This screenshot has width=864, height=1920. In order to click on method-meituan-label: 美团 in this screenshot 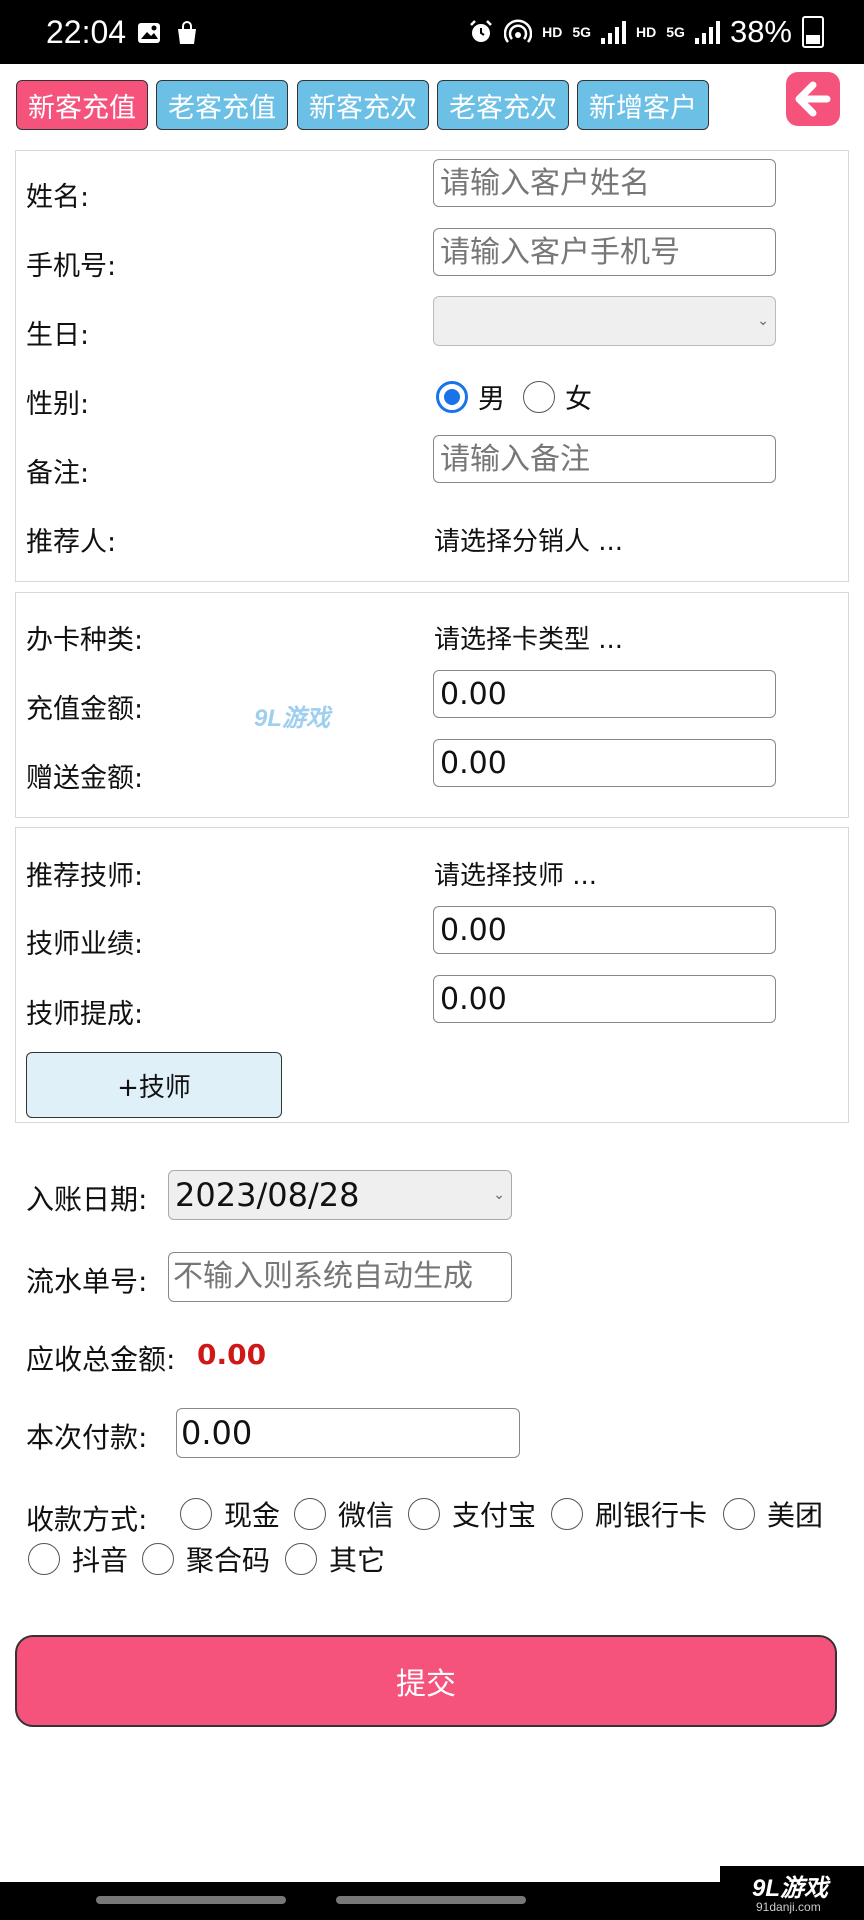, I will do `click(795, 1515)`.